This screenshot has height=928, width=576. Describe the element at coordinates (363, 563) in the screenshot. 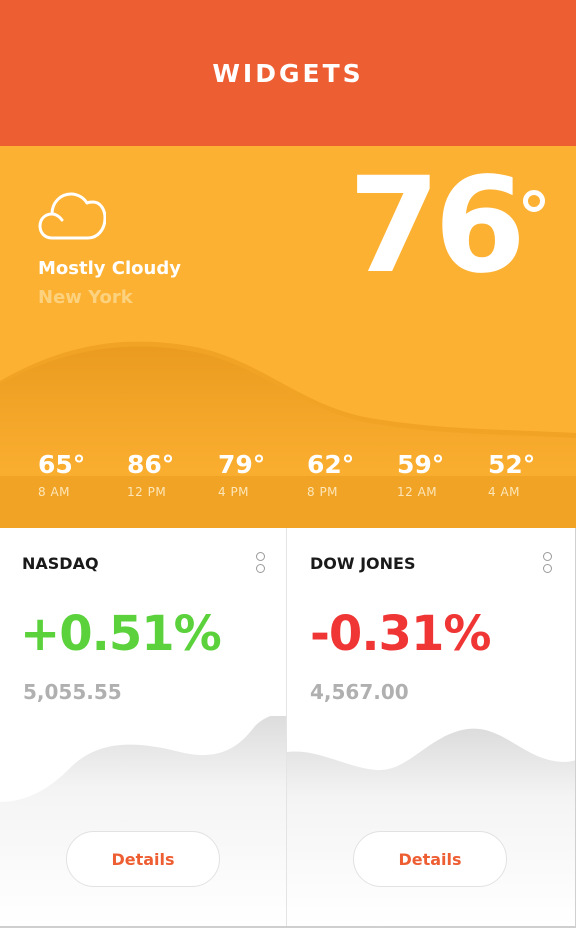

I see `stock-name: DOW JONES` at that location.